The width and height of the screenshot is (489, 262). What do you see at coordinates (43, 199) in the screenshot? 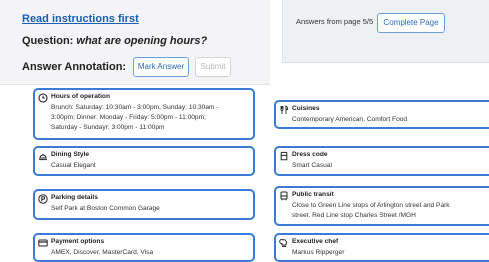
I see `parking-icon` at bounding box center [43, 199].